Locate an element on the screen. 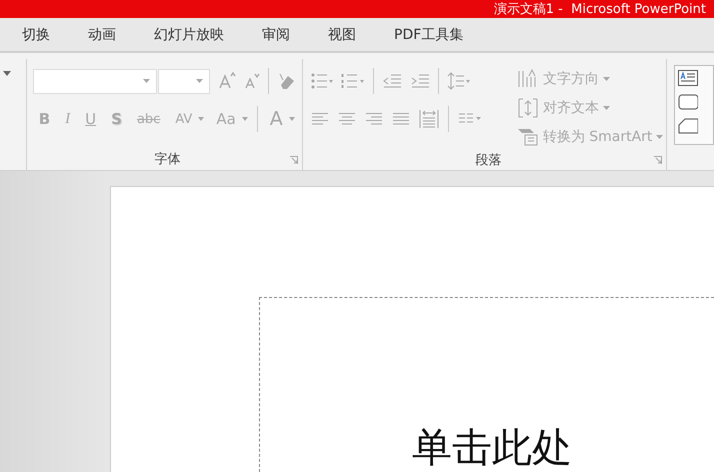 The image size is (714, 472). window-title: 演示文稿1 - Microsoft PowerPoint is located at coordinates (600, 9).